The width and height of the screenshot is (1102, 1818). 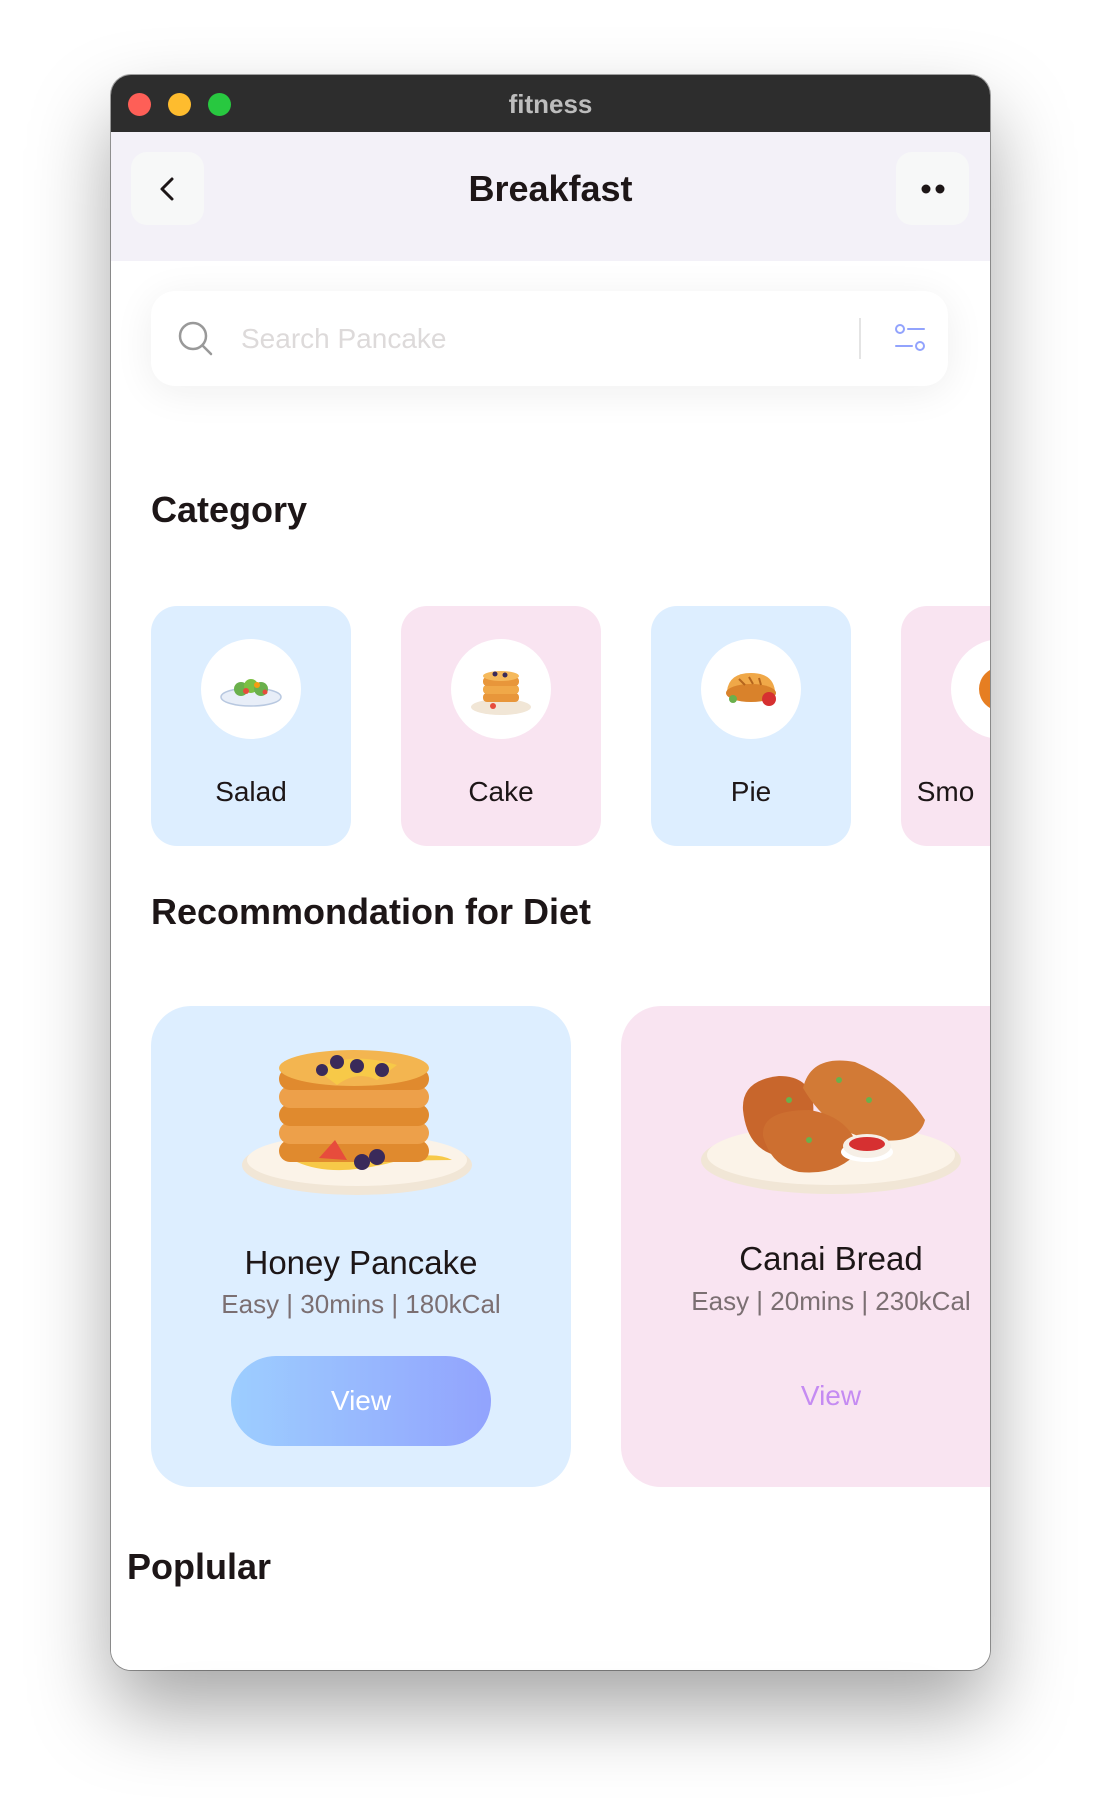 I want to click on recommendation-card-canai-bread: Canai Bread Easy | 20mins | 230kCal View, so click(x=805, y=1246).